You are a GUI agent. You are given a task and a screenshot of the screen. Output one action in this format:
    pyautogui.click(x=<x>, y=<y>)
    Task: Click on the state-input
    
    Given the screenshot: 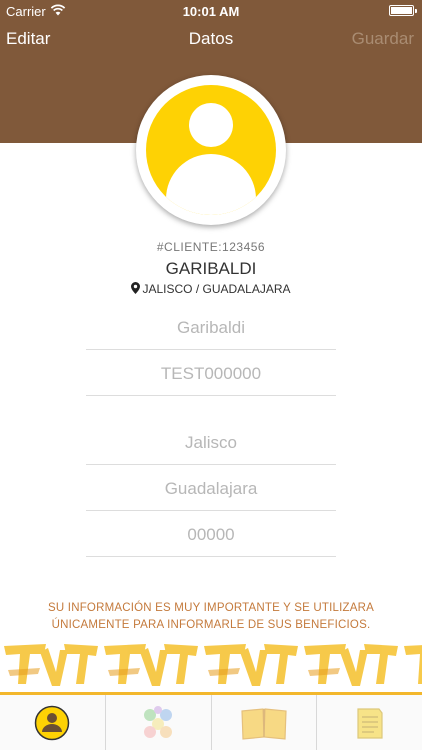 What is the action you would take?
    pyautogui.click(x=211, y=442)
    